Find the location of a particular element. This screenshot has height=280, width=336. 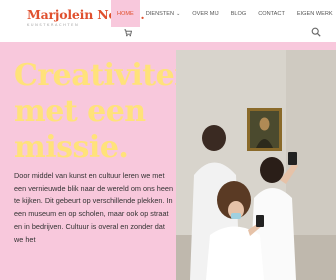

nav-label: CONTACT is located at coordinates (271, 14).